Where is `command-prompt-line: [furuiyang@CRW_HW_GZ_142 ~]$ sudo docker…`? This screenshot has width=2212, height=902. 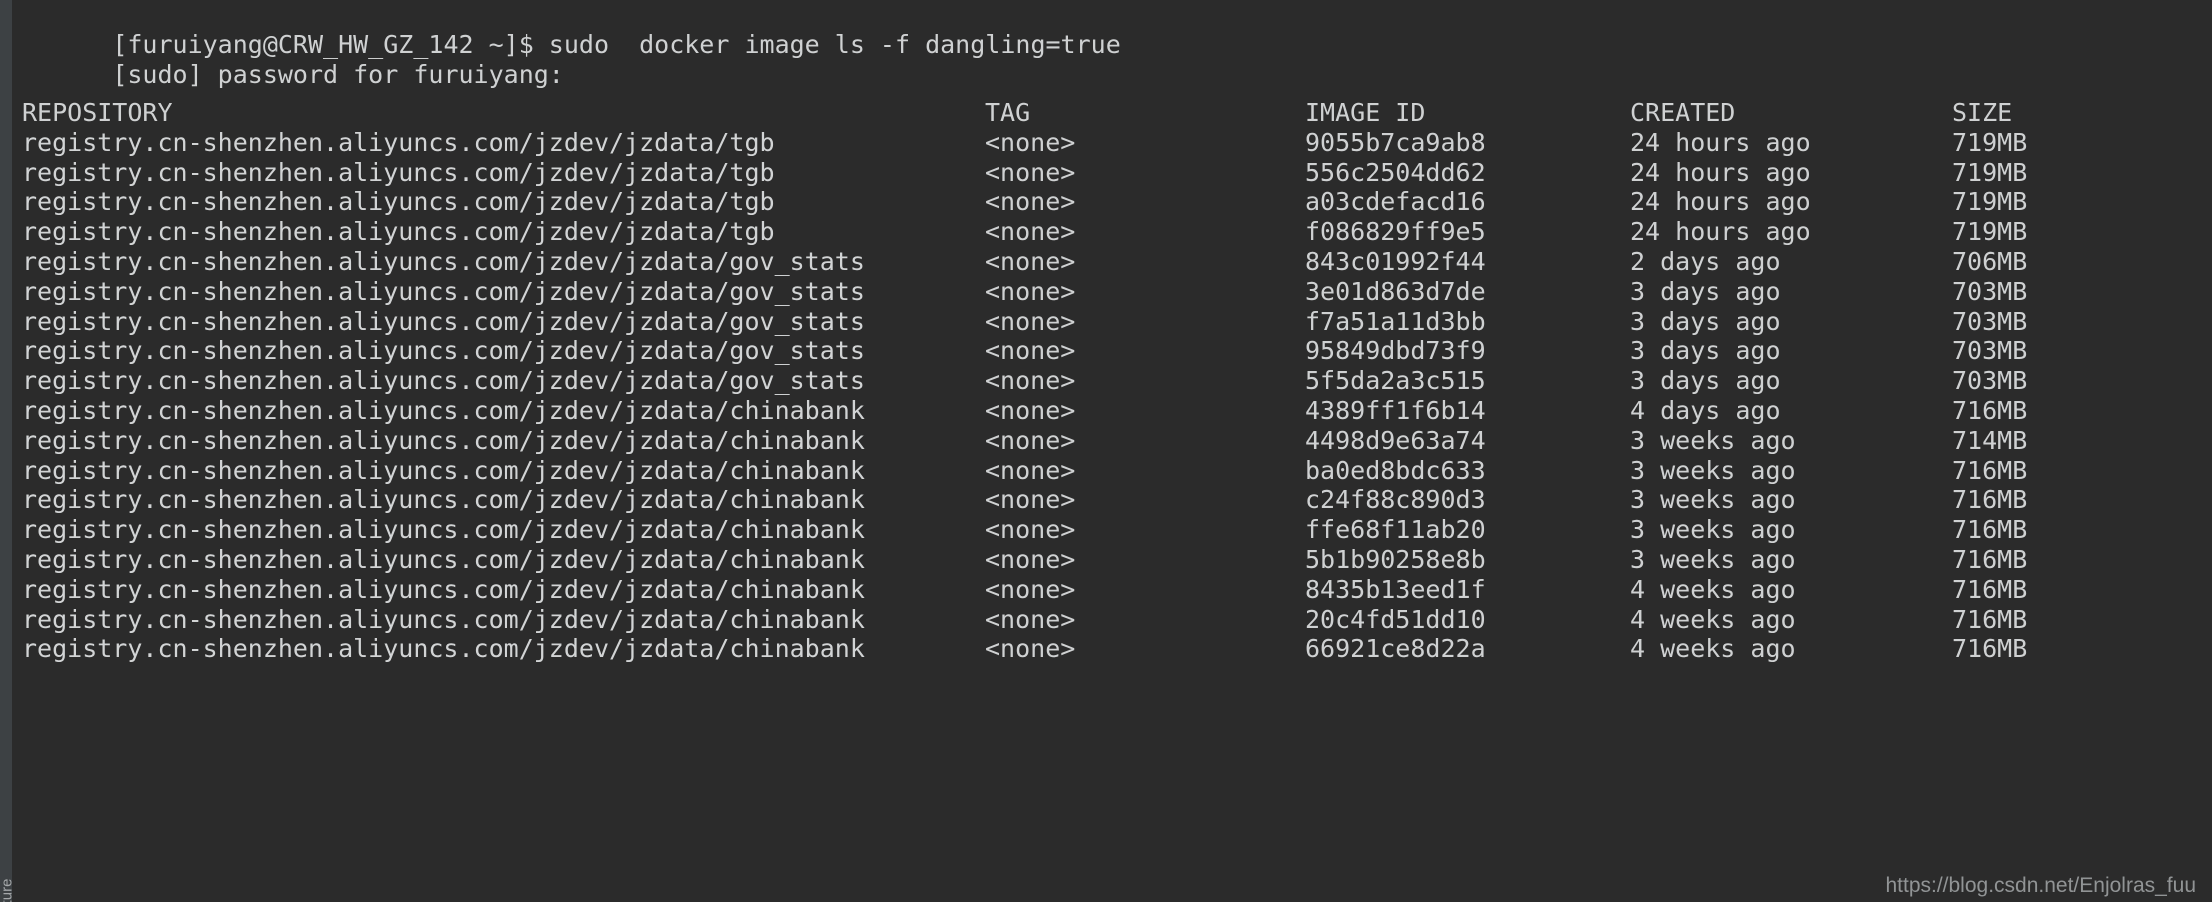
command-prompt-line: [furuiyang@CRW_HW_GZ_142 ~]$ sudo docker… is located at coordinates (566, 29).